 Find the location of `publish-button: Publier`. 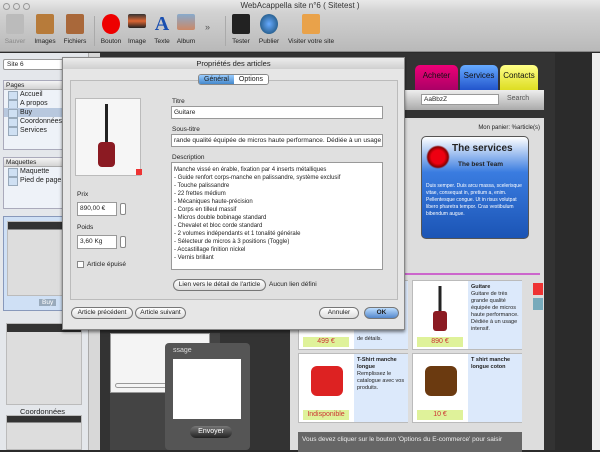

publish-button: Publier is located at coordinates (269, 29).